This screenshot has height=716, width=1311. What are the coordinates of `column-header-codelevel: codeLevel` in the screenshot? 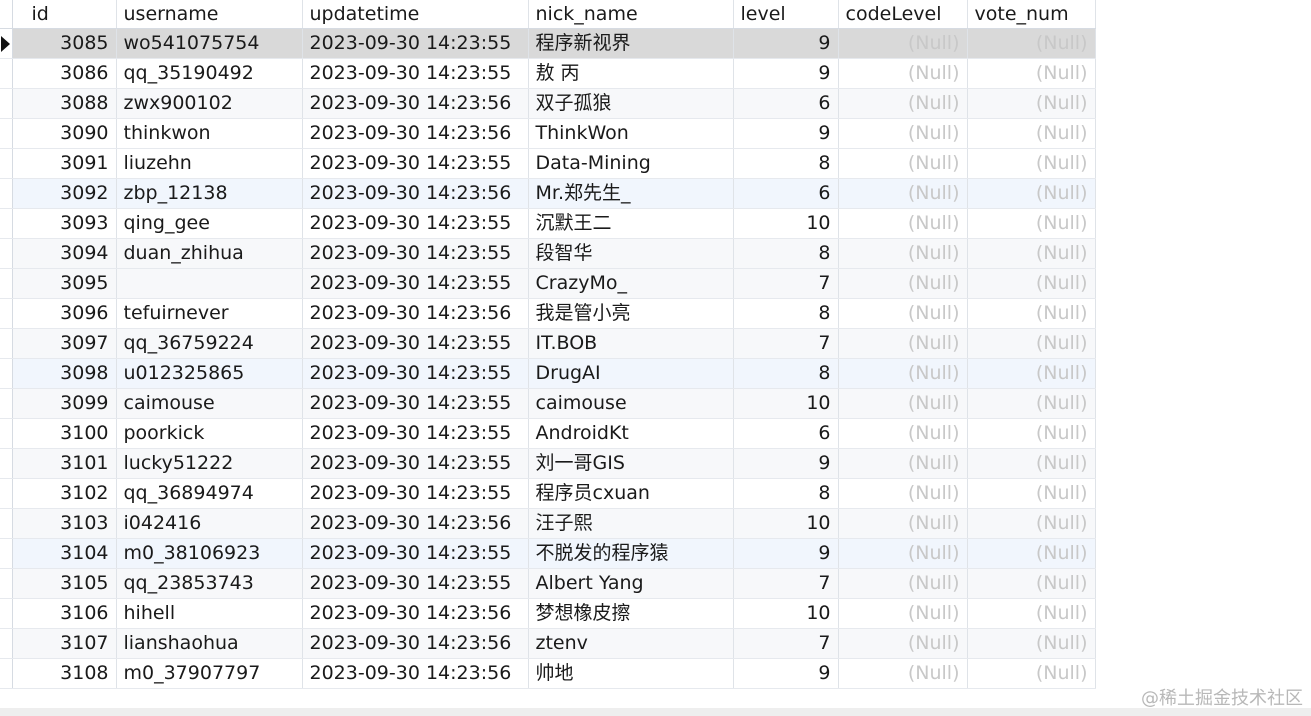 It's located at (903, 14).